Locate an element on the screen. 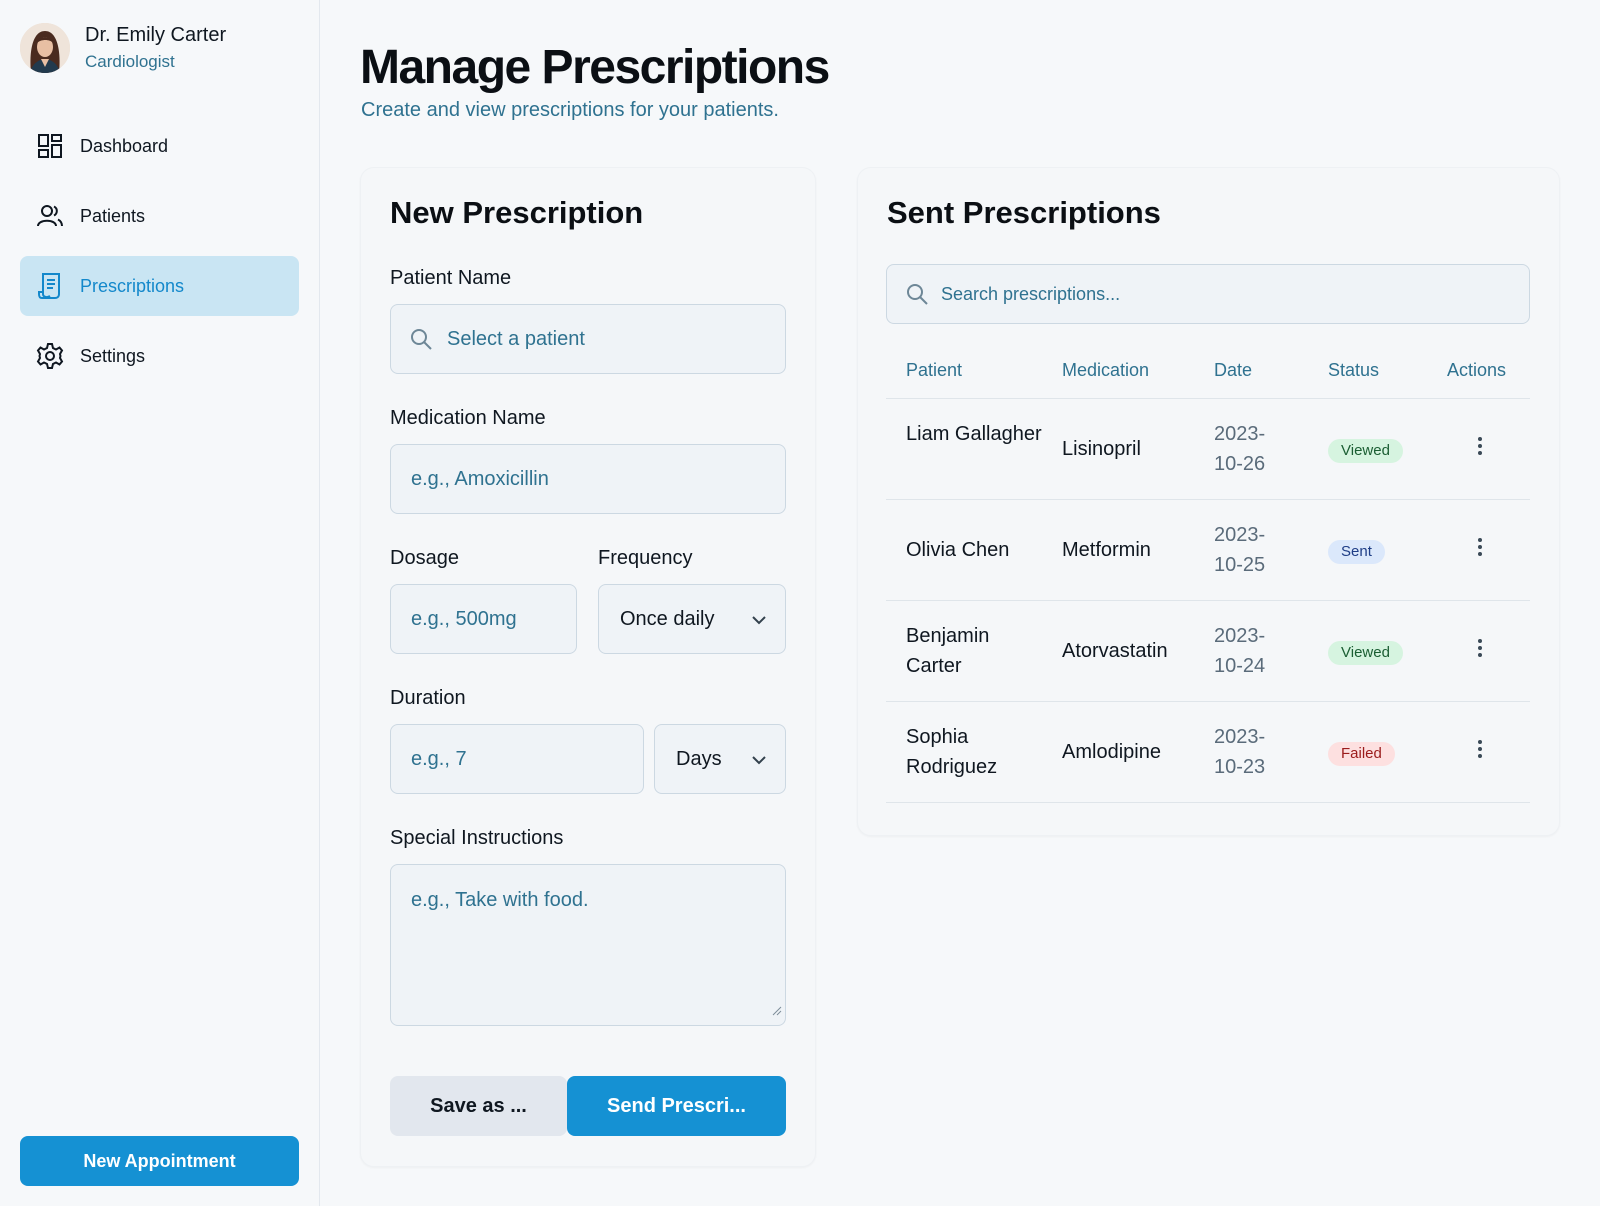 The height and width of the screenshot is (1206, 1600). column-header-patient: Patient is located at coordinates (934, 370).